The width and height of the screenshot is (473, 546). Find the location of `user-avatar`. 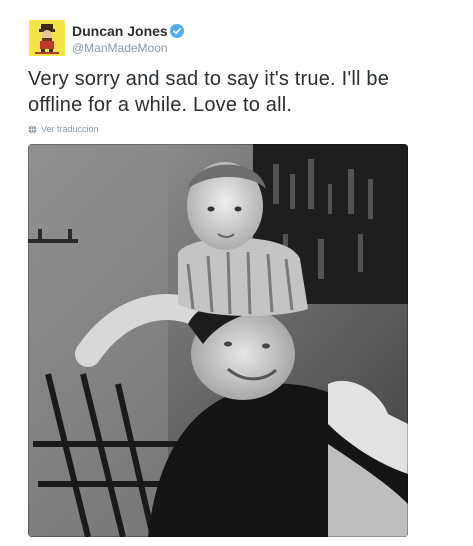

user-avatar is located at coordinates (47, 38).